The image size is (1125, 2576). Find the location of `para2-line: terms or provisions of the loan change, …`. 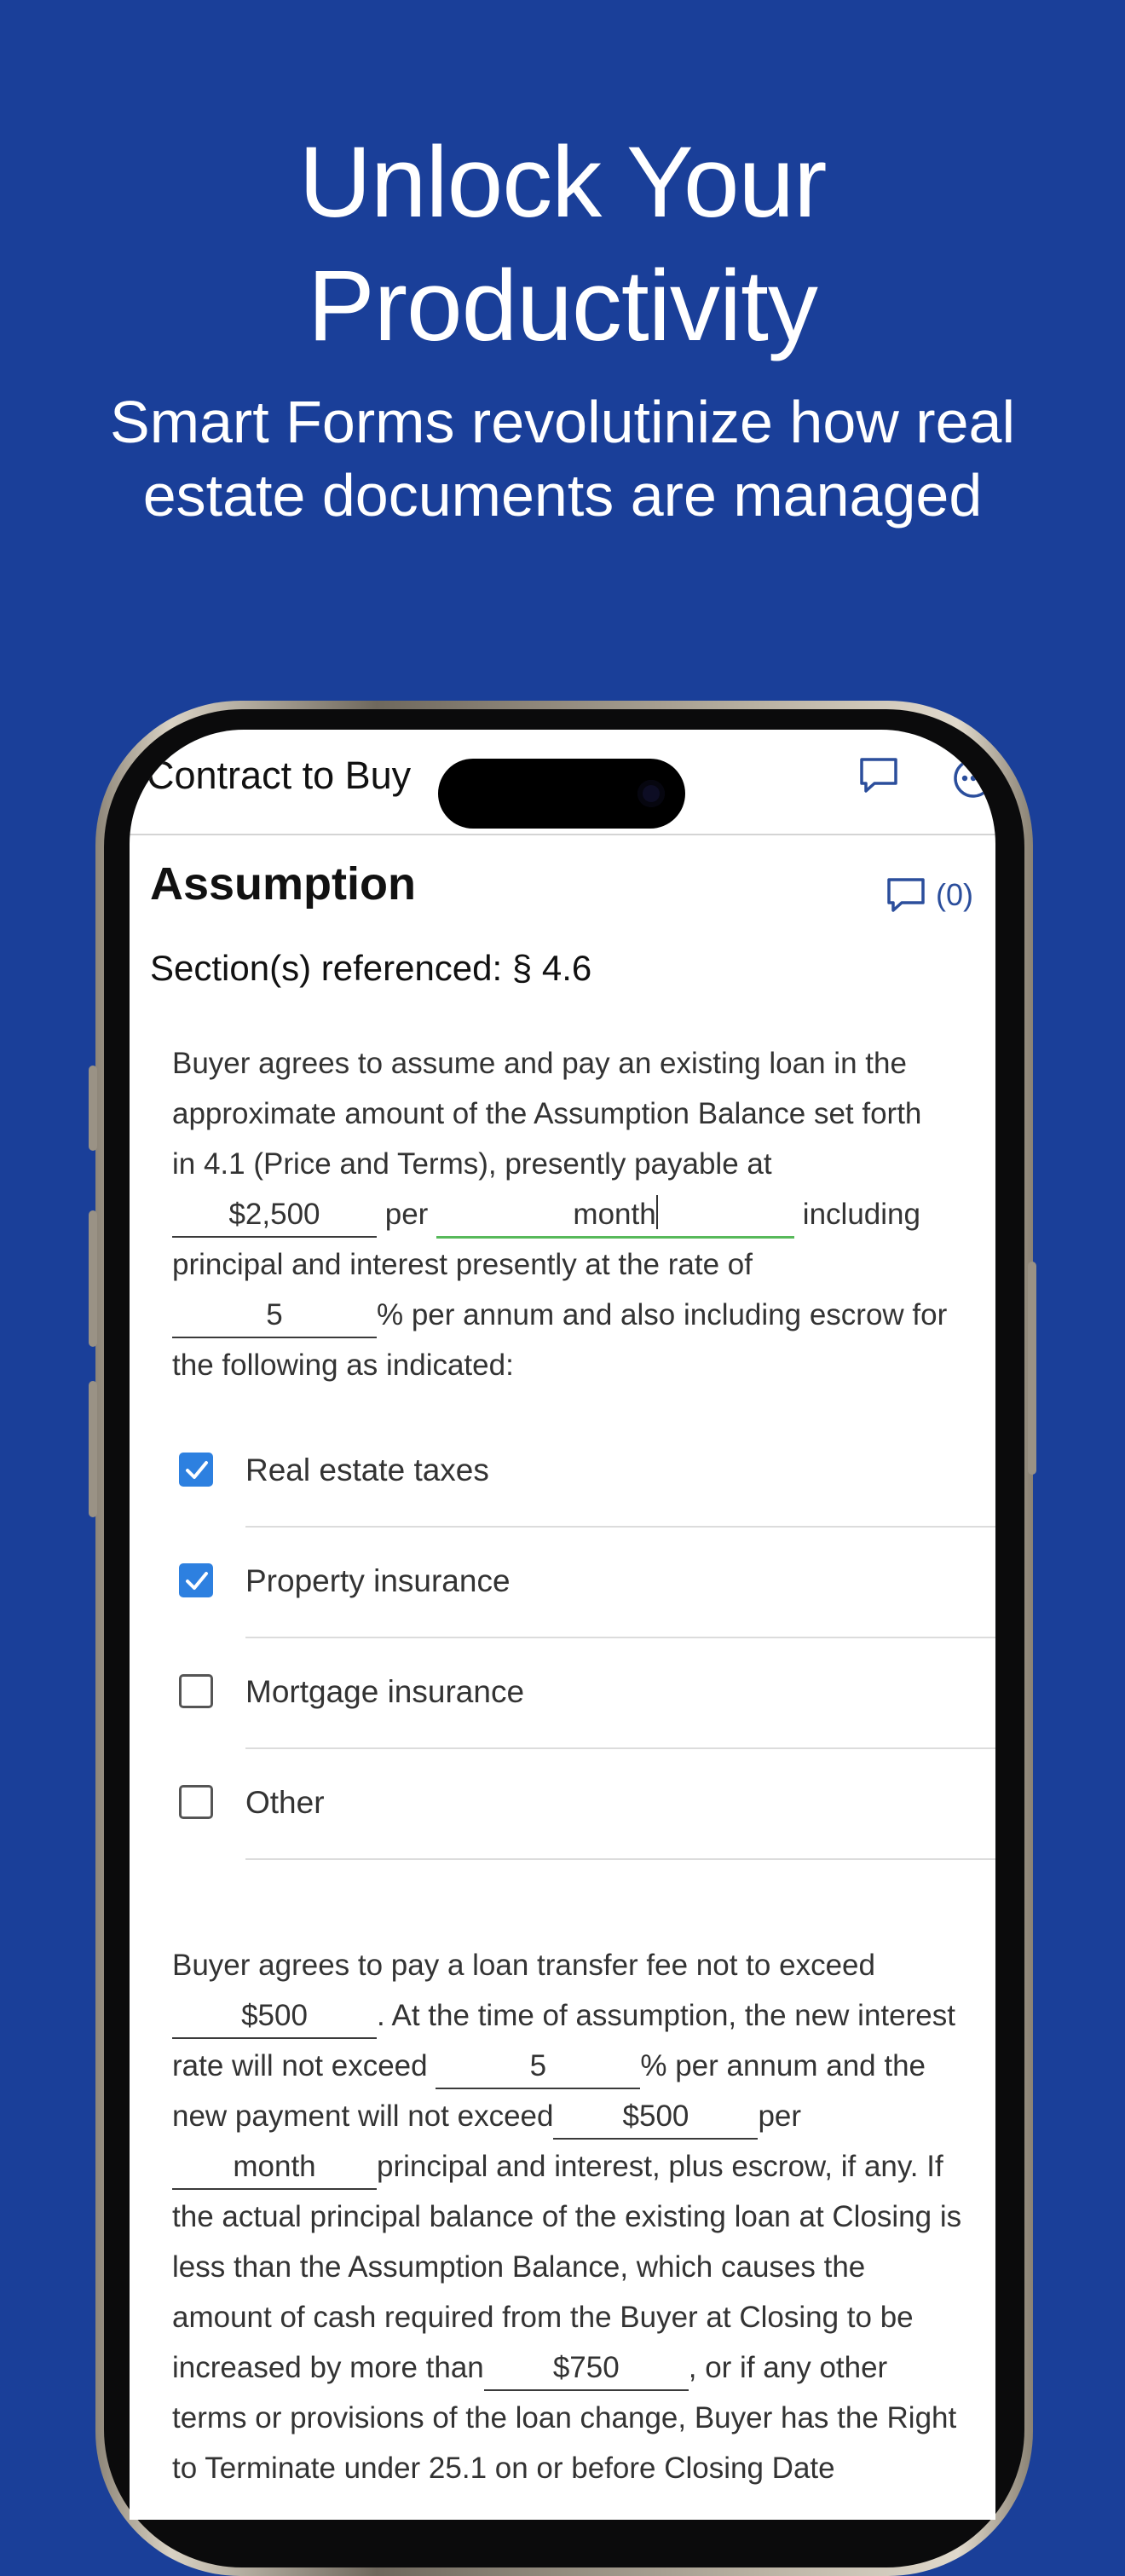

para2-line: terms or provisions of the loan change, … is located at coordinates (564, 2417).